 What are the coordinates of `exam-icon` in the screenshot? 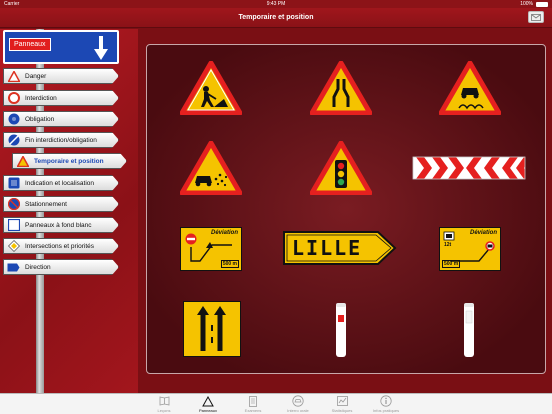 It's located at (253, 401).